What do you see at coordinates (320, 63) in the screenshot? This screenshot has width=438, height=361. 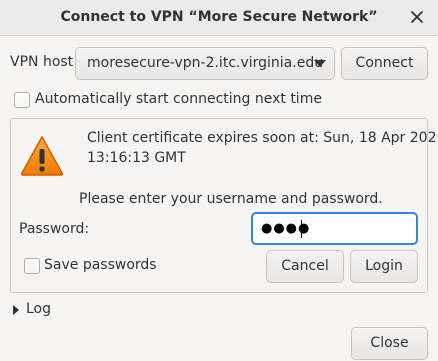 I see `chevron-down-icon` at bounding box center [320, 63].